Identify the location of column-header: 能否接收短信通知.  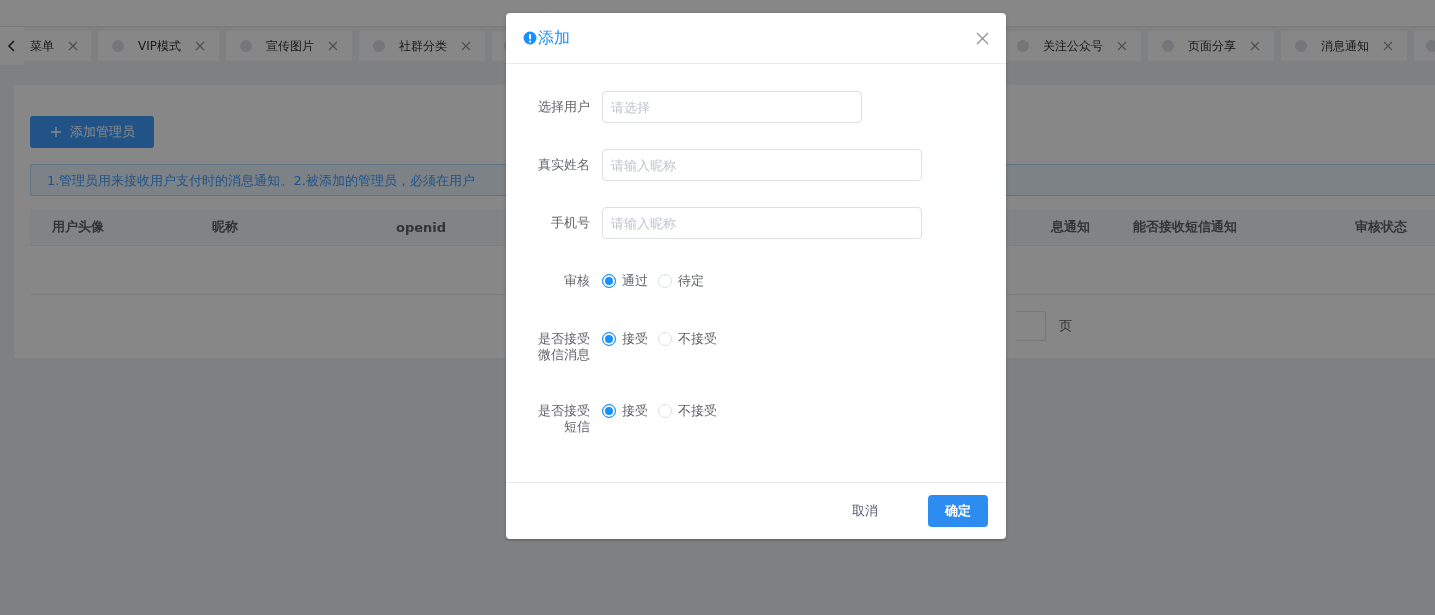
(1185, 227).